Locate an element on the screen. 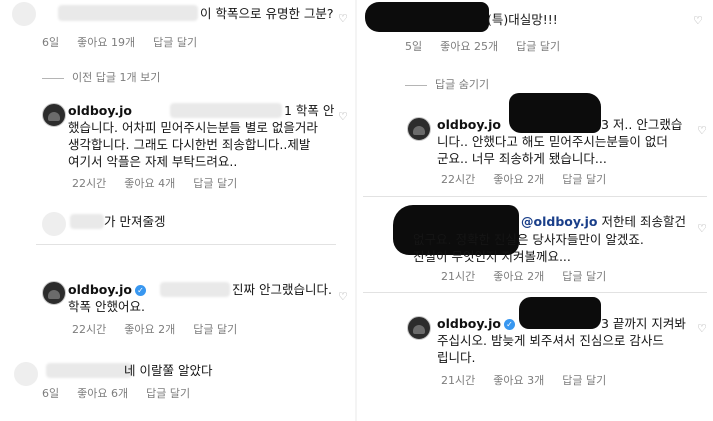  reply-text: 3 저.. 안그랬습 is located at coordinates (642, 124).